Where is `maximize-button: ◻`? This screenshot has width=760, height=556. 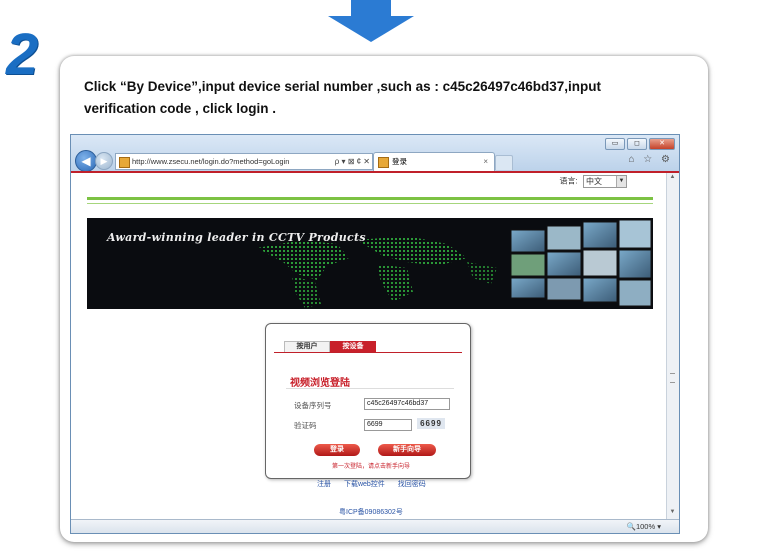 maximize-button: ◻ is located at coordinates (637, 144).